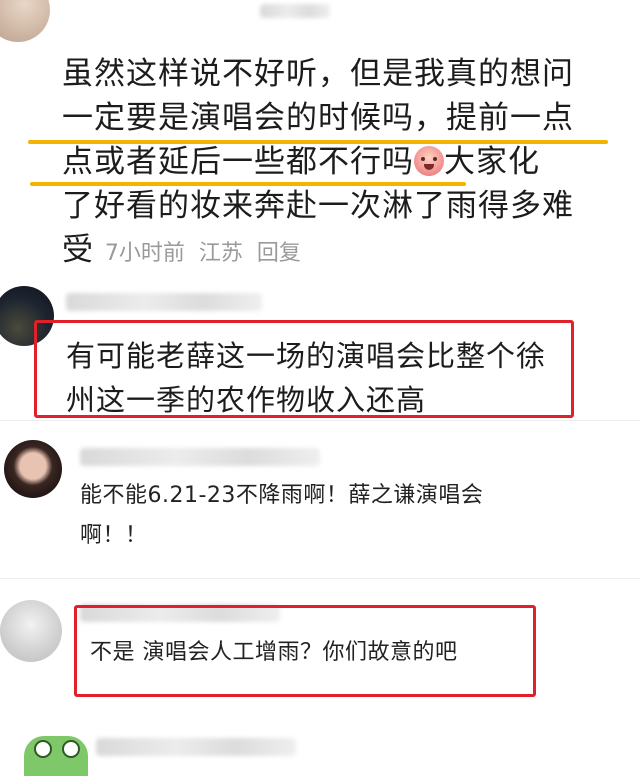 This screenshot has height=776, width=640. I want to click on comment-line: 有可能老薛这一场的演唱会比整个徐, so click(306, 356).